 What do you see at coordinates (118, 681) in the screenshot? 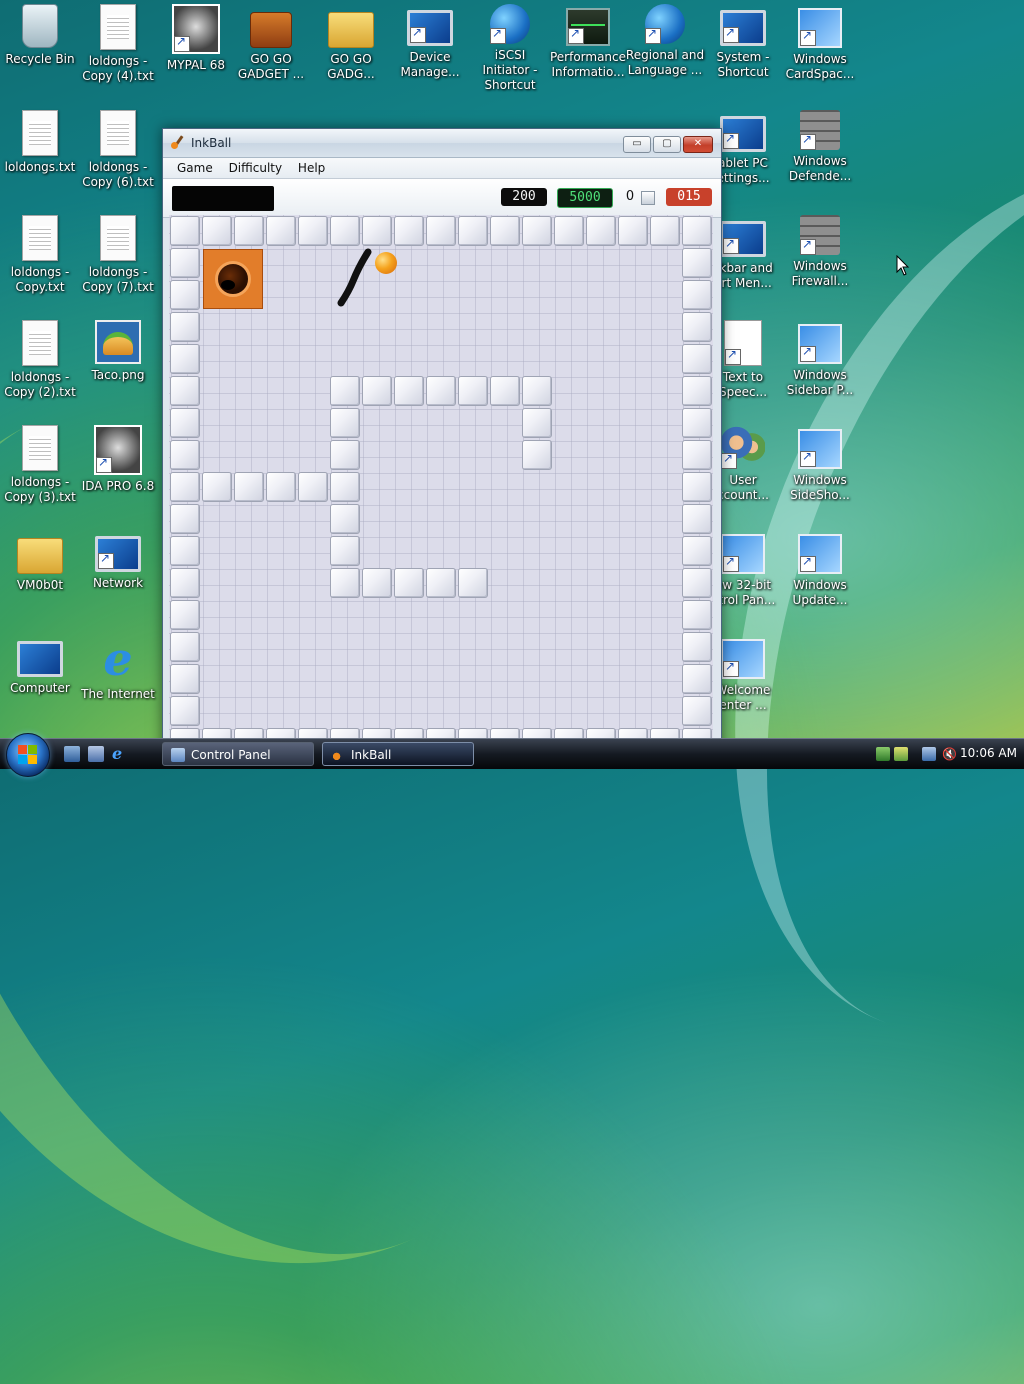
I see `desktop-icon: e The Internet` at bounding box center [118, 681].